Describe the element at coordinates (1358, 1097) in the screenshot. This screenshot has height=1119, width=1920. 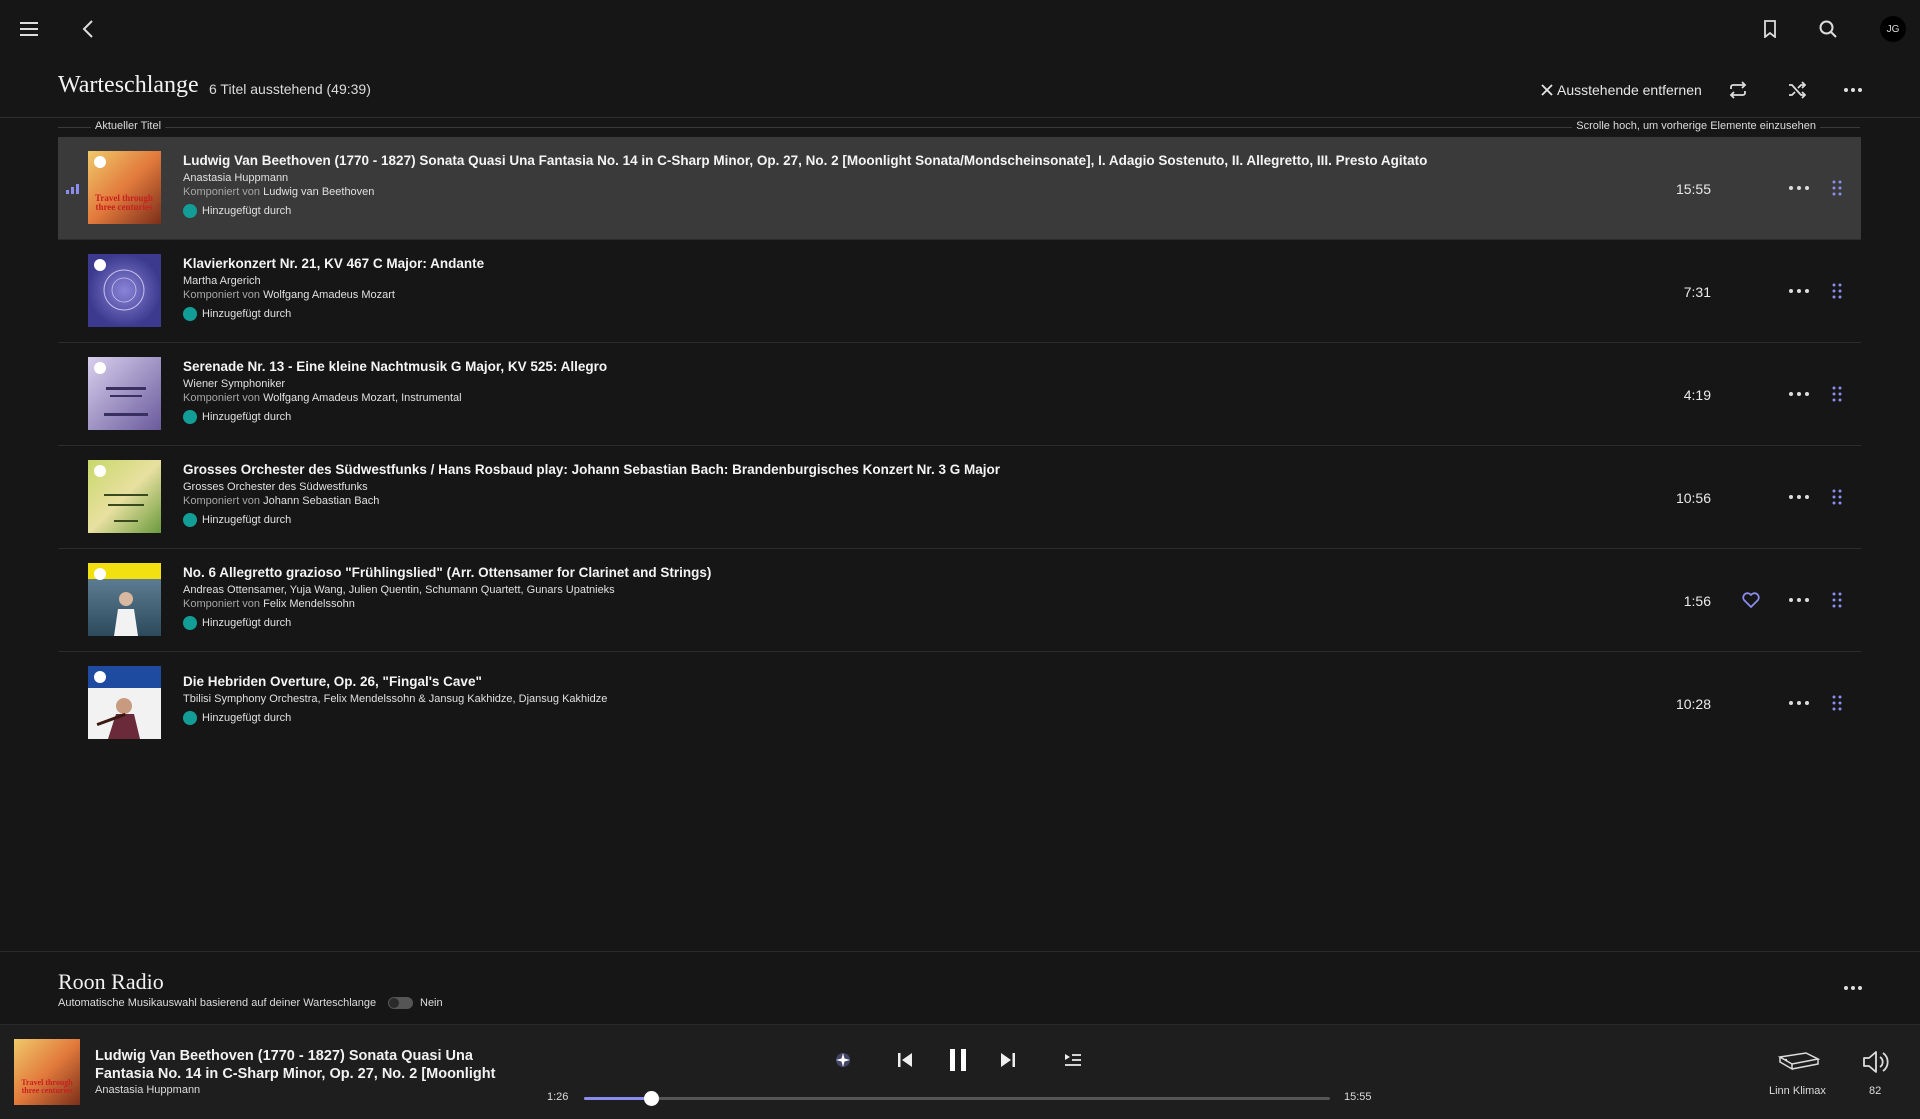
I see `total-time: 15:55` at that location.